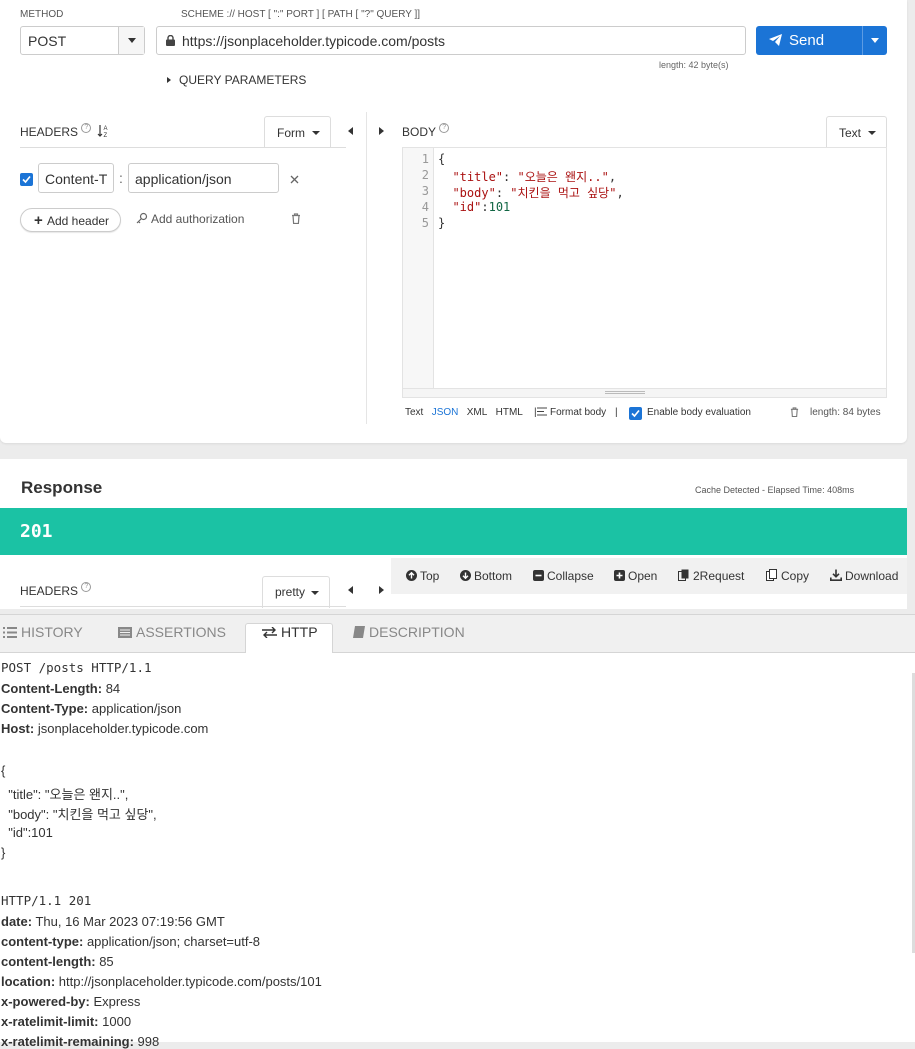 Image resolution: width=915 pixels, height=1049 pixels. I want to click on chevron-down-icon, so click(315, 593).